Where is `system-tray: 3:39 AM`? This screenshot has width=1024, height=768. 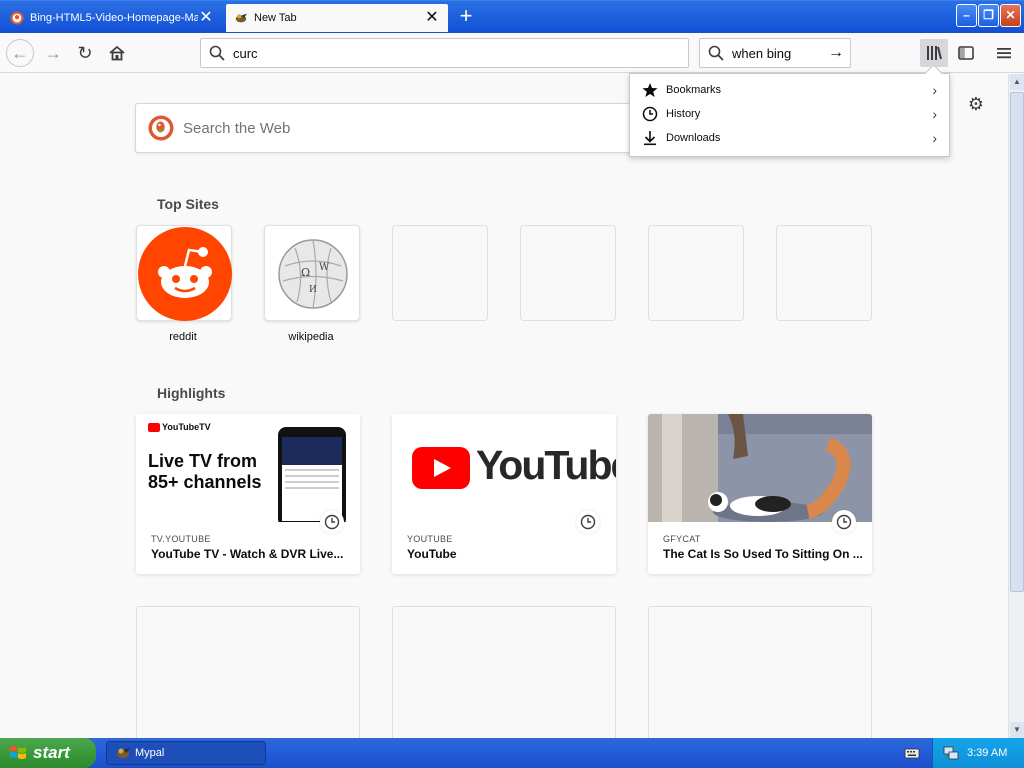 system-tray: 3:39 AM is located at coordinates (978, 753).